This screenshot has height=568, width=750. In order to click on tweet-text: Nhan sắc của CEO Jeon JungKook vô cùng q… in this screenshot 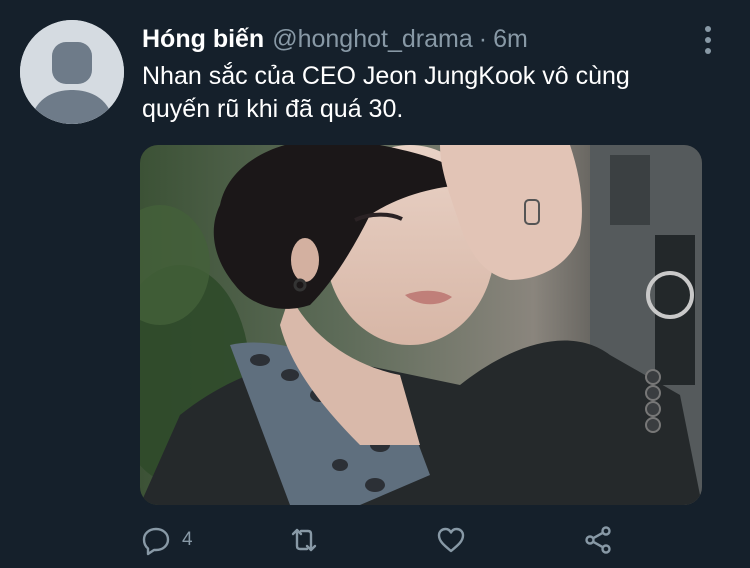, I will do `click(386, 92)`.